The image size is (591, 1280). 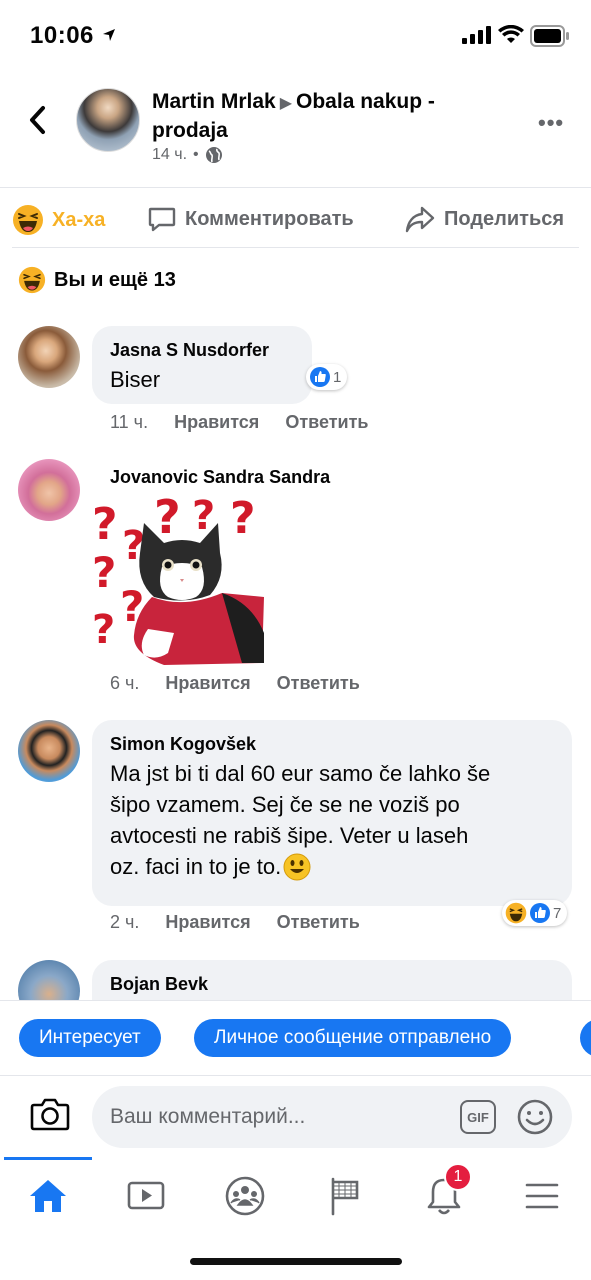 What do you see at coordinates (516, 913) in the screenshot?
I see `haha-reaction-icon` at bounding box center [516, 913].